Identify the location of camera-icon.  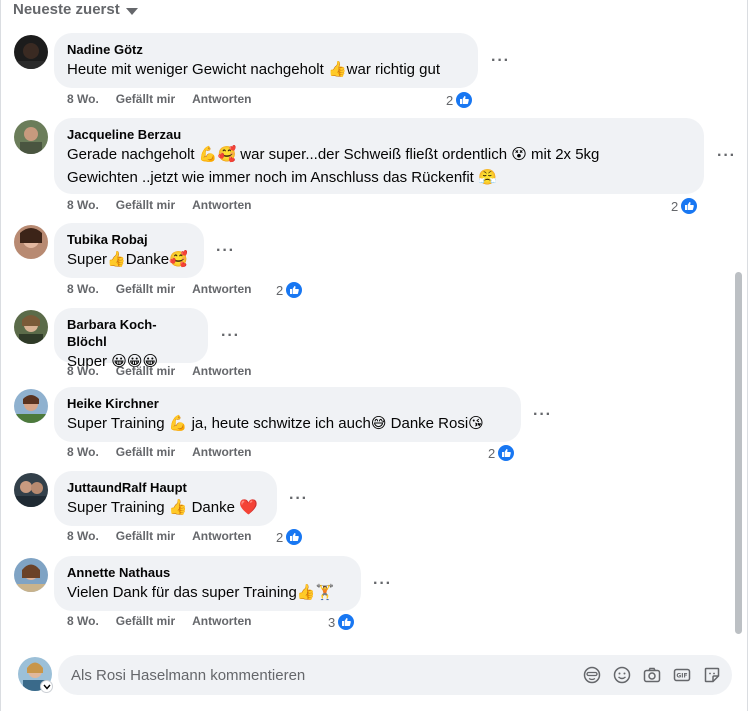
(652, 675).